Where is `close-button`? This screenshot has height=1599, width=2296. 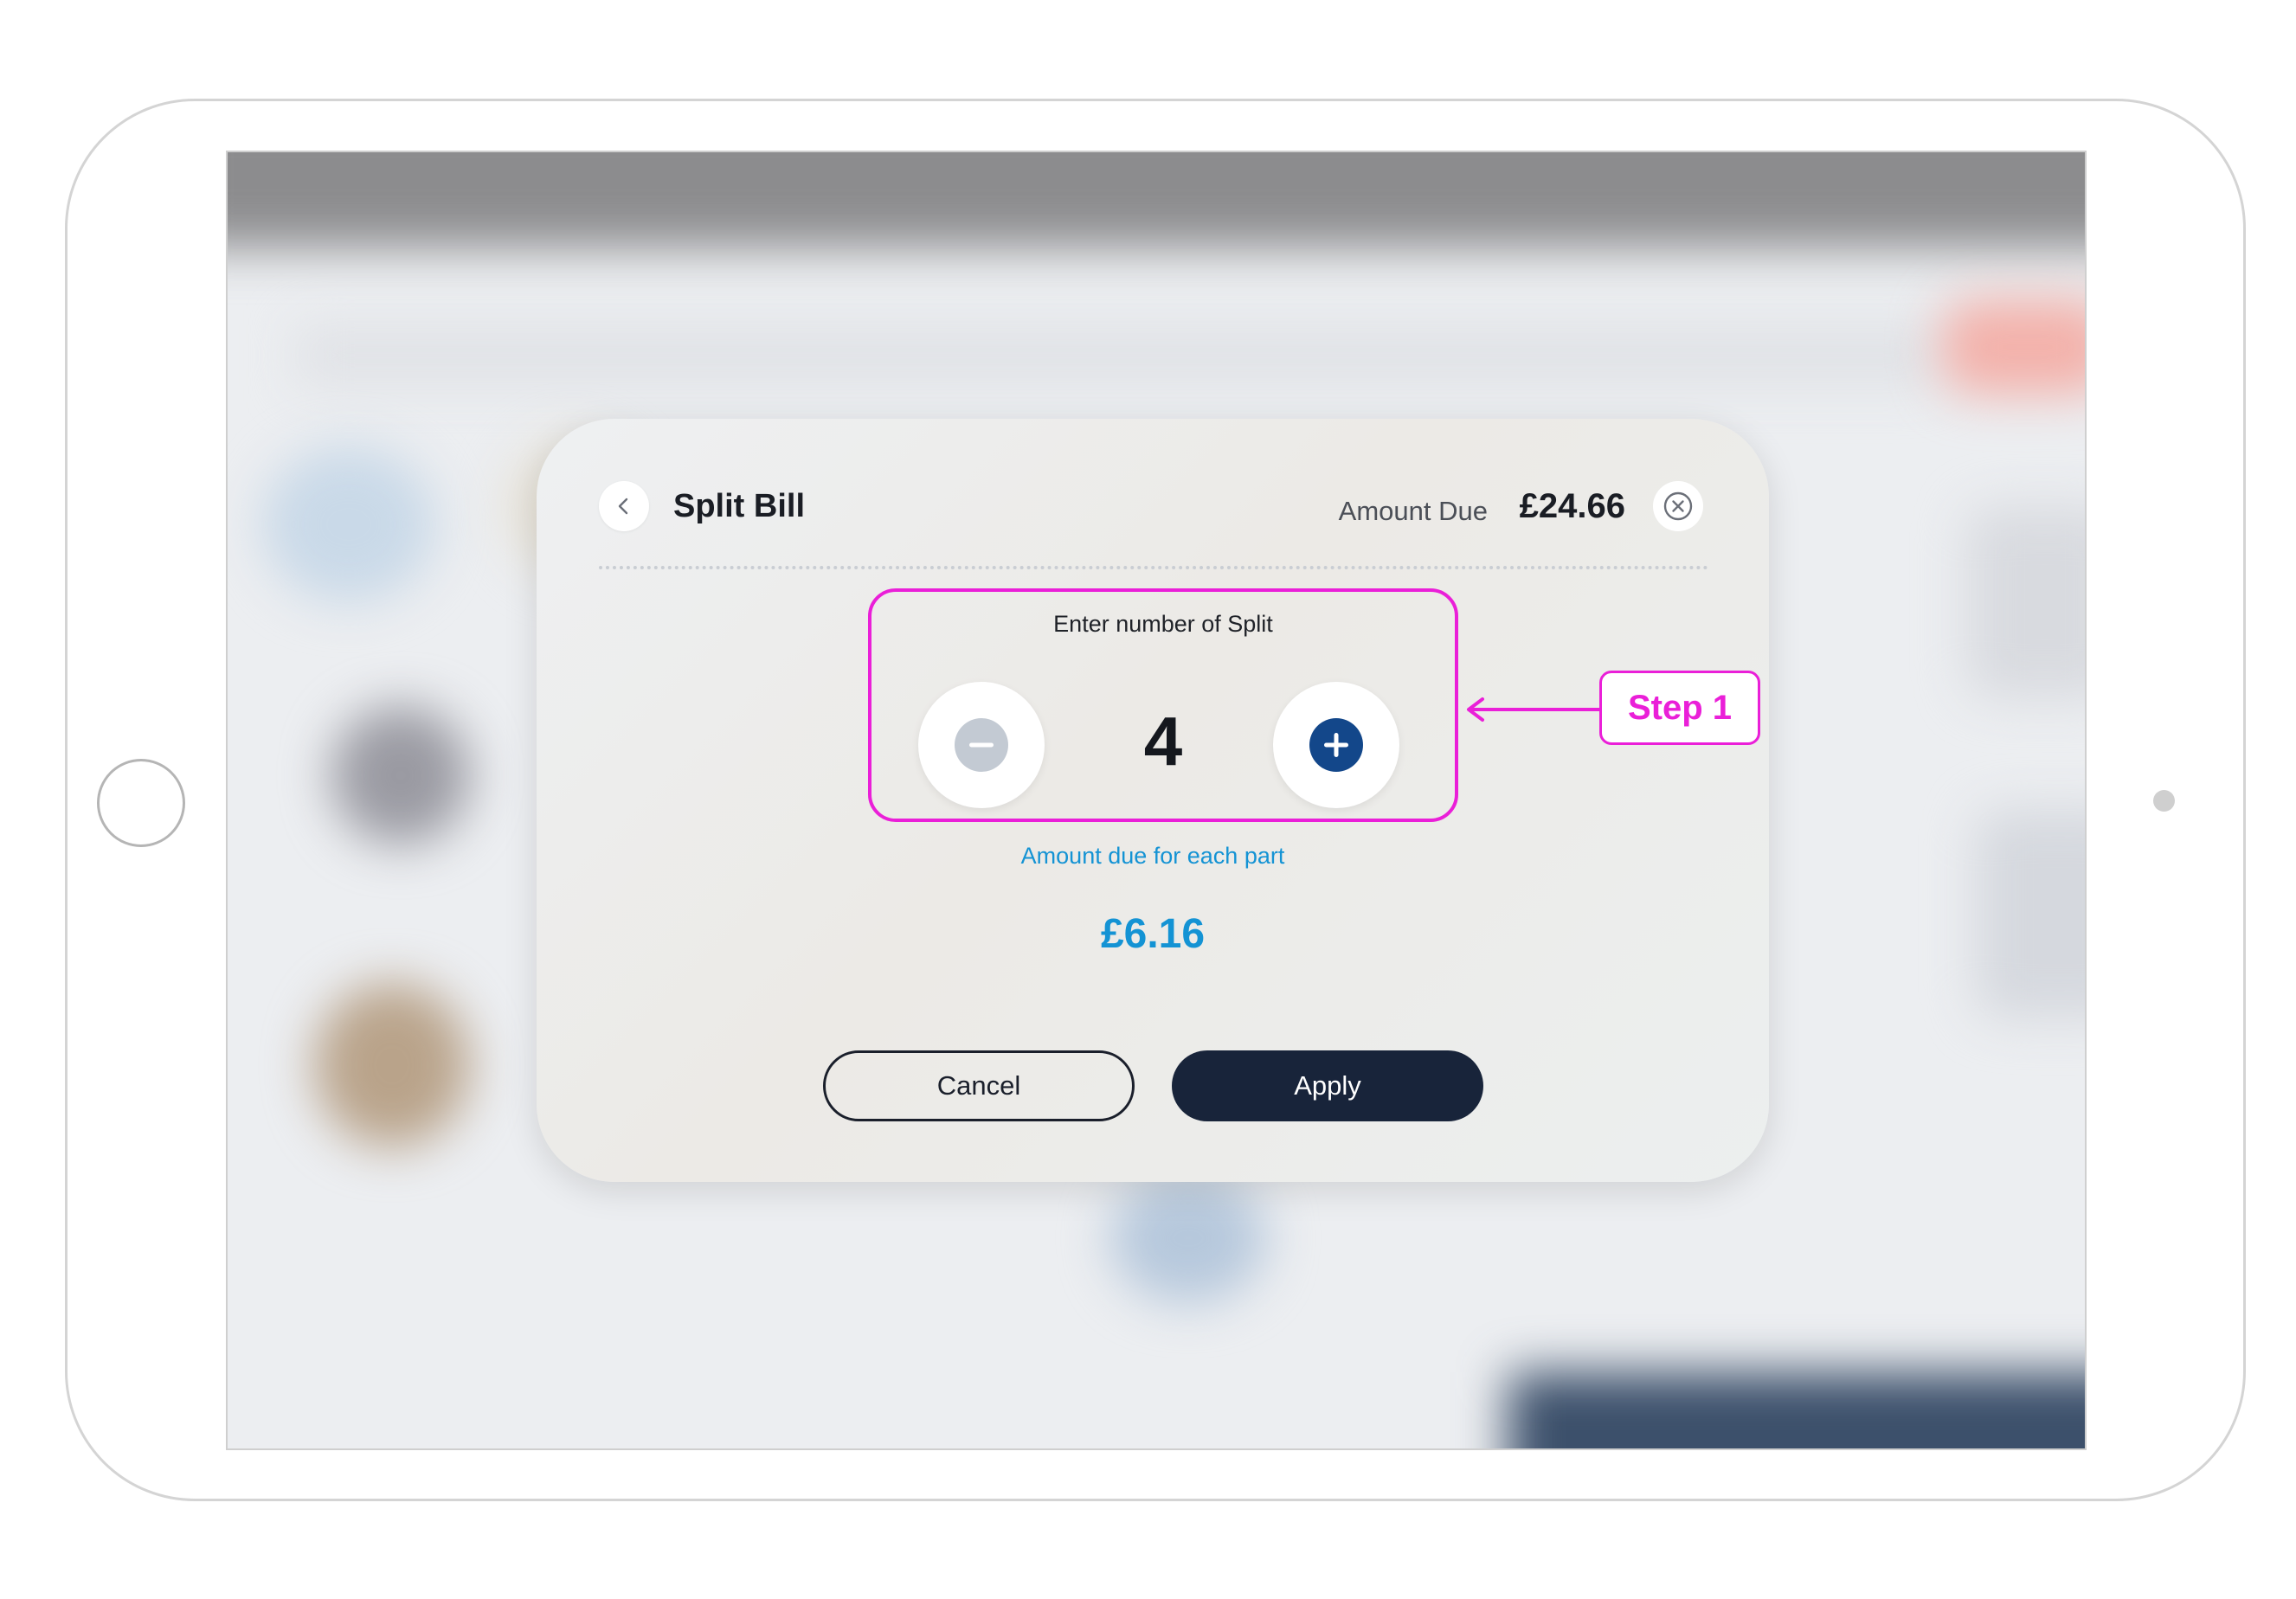
close-button is located at coordinates (1678, 506).